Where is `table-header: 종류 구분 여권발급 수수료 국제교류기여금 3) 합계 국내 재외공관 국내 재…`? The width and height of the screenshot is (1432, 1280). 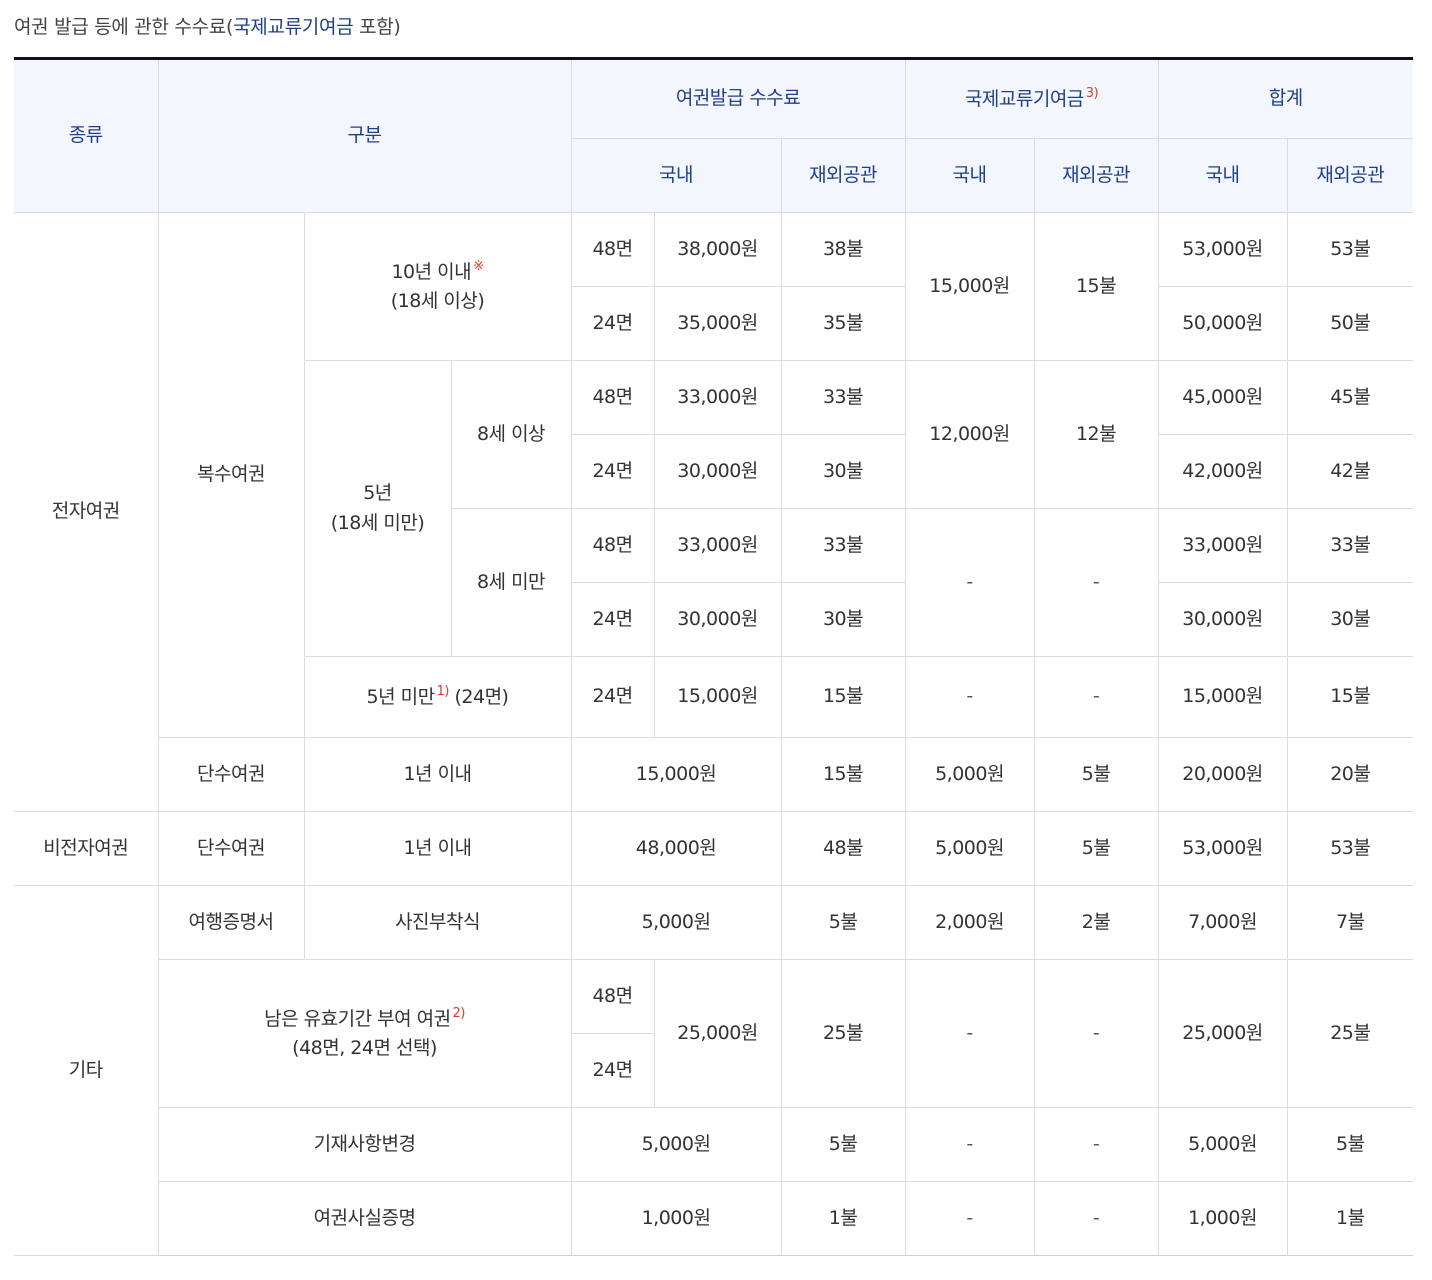
table-header: 종류 구분 여권발급 수수료 국제교류기여금 3) 합계 국내 재외공관 국내 재… is located at coordinates (714, 135).